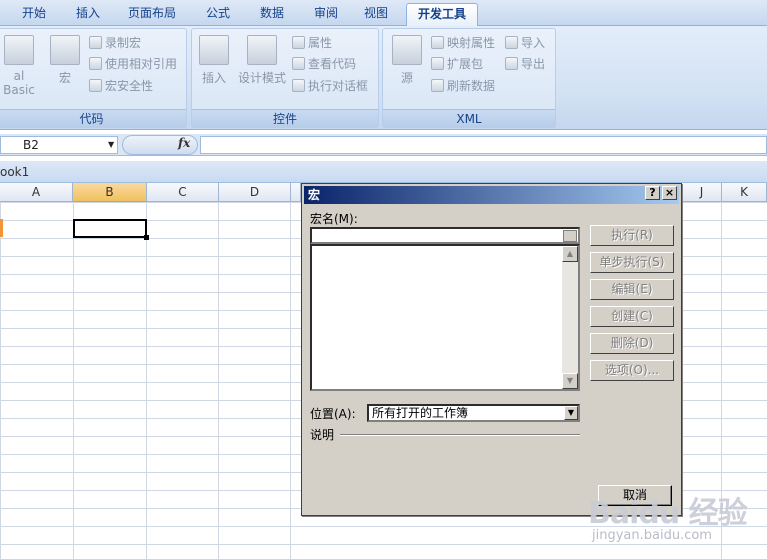 This screenshot has width=767, height=559. Describe the element at coordinates (533, 43) in the screenshot. I see `import-label: 导入` at that location.